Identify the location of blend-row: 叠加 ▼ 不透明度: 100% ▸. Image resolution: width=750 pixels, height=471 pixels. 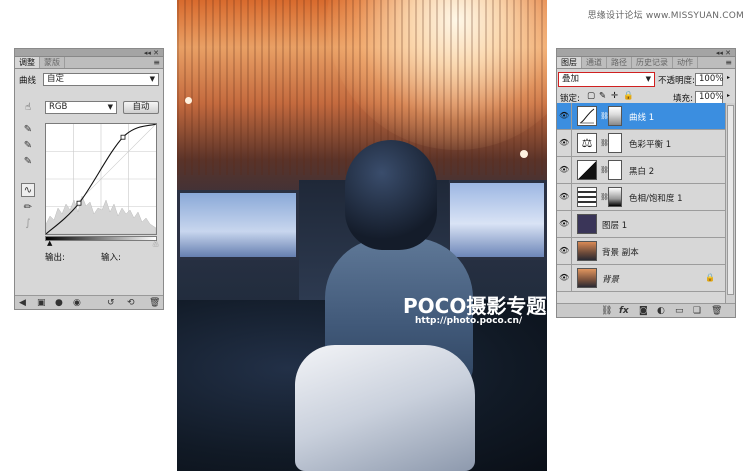
(646, 79).